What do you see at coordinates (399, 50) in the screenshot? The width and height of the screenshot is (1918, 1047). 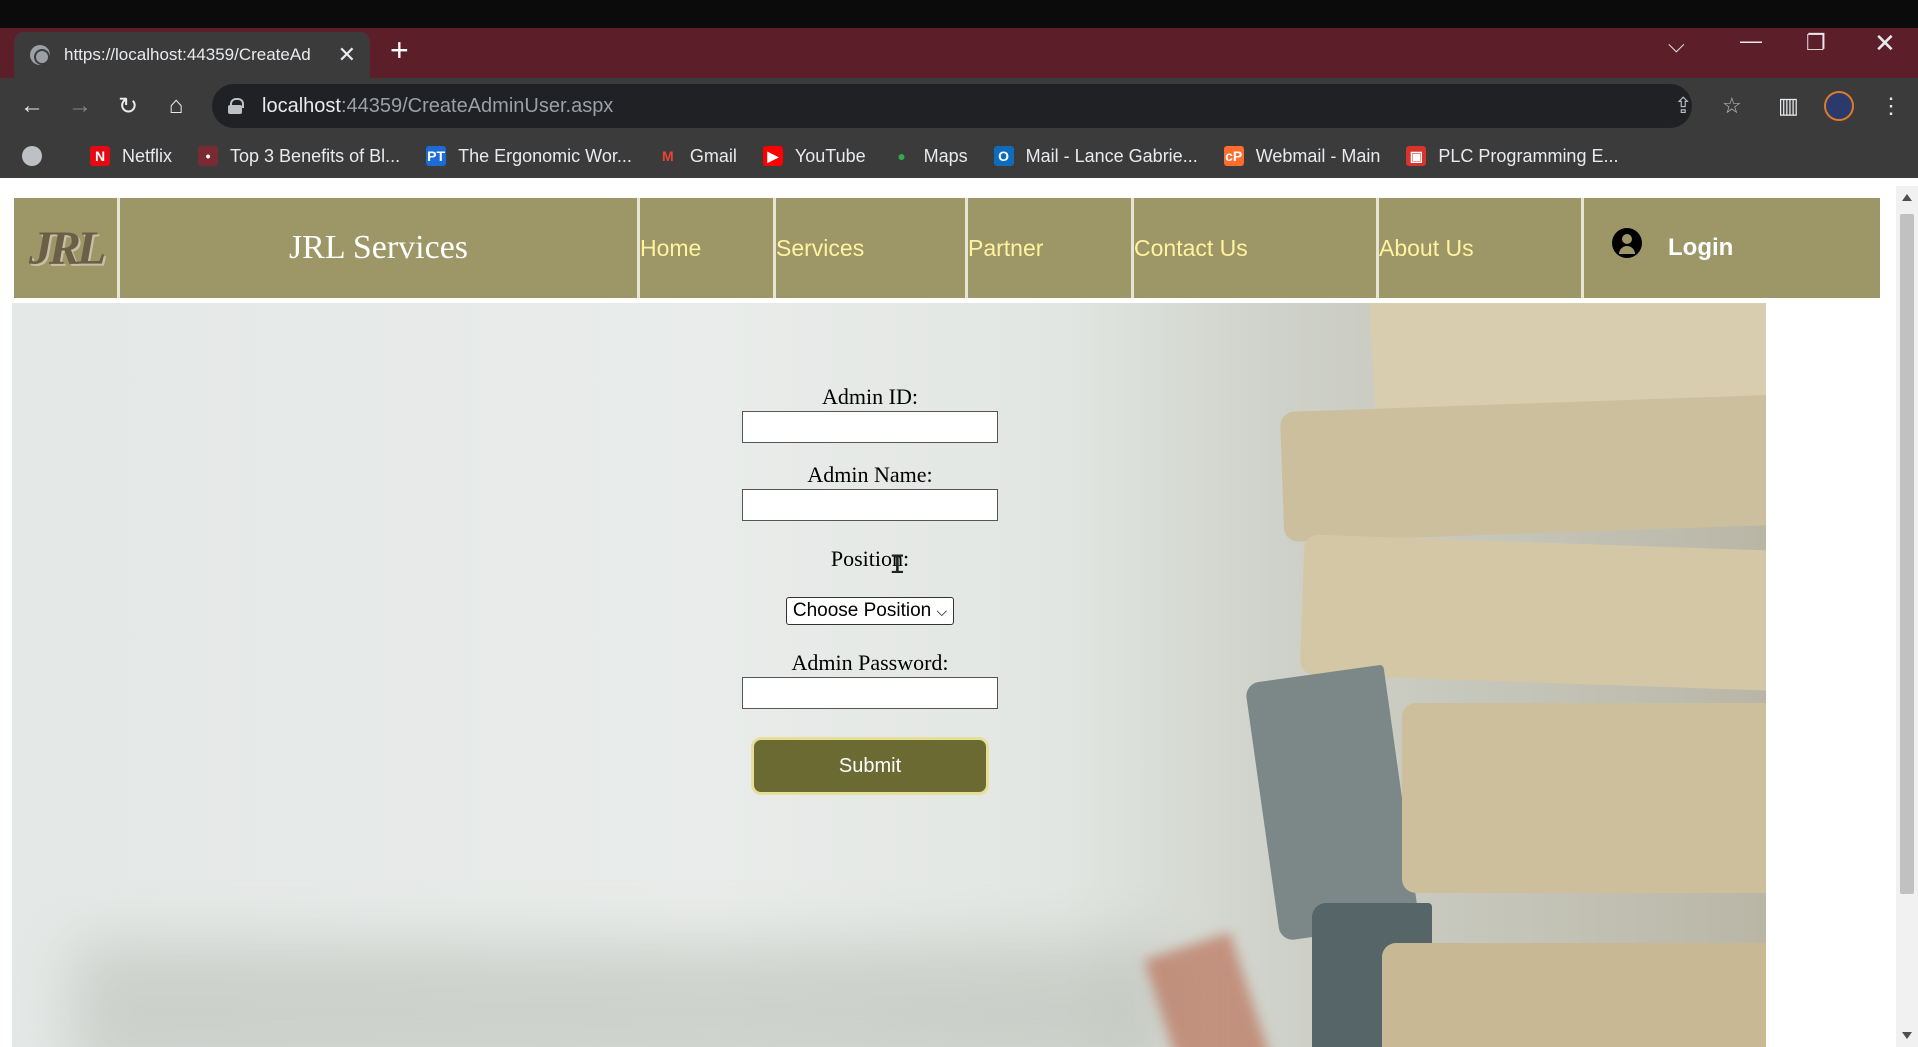 I see `new-tab-icon: +` at bounding box center [399, 50].